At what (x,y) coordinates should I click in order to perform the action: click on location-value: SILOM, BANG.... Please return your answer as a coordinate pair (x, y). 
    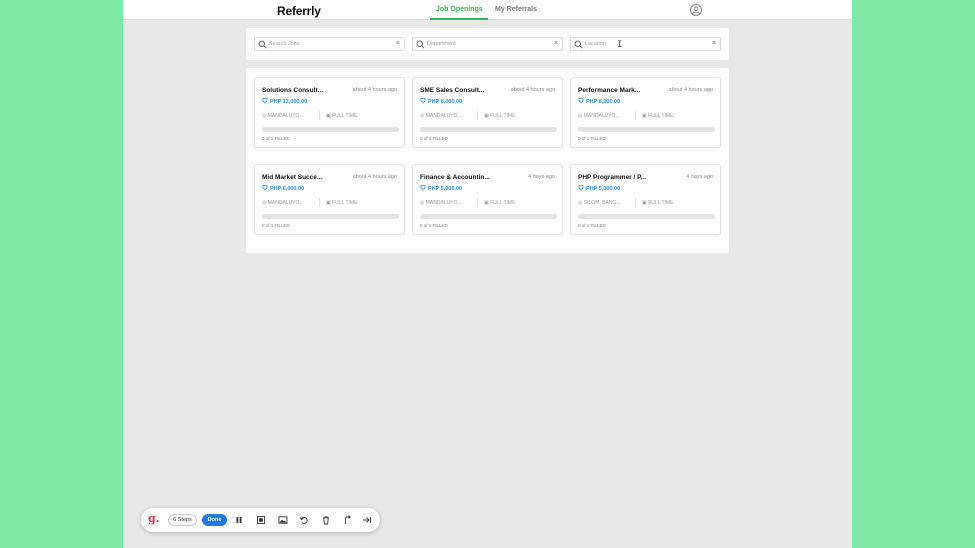
    Looking at the image, I should click on (602, 203).